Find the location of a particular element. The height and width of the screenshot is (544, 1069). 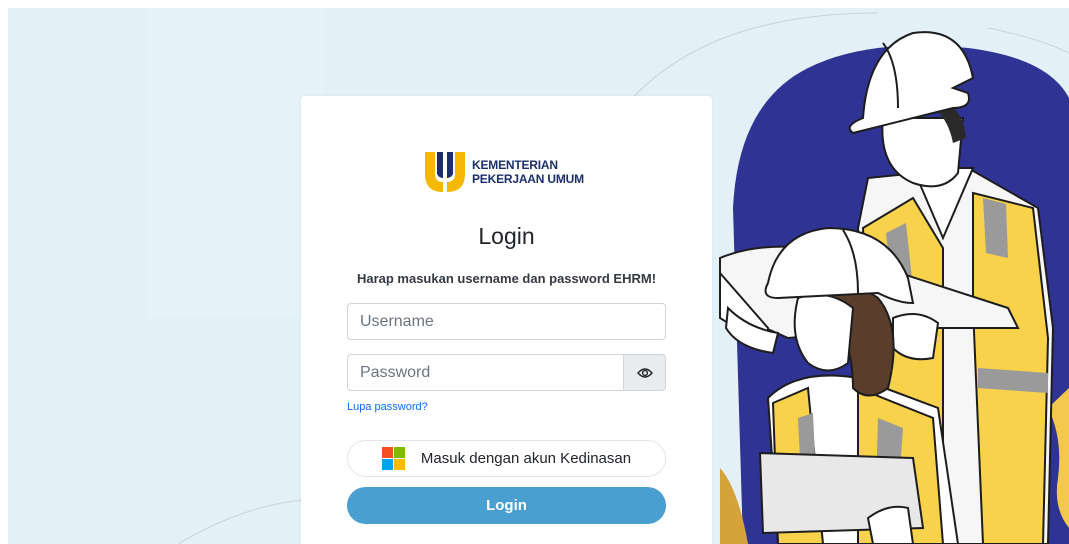

password-field-group is located at coordinates (506, 372).